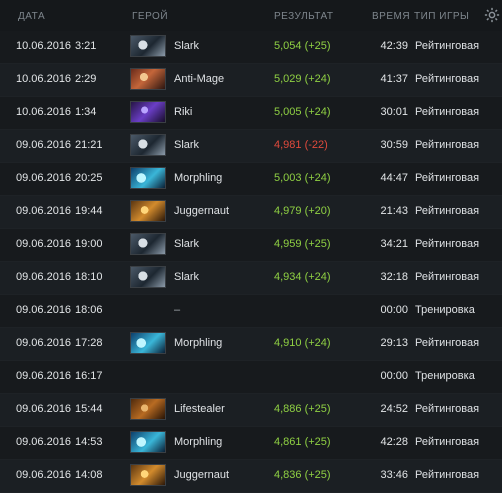  Describe the element at coordinates (303, 16) in the screenshot. I see `column-header-result: РЕЗУЛЬТАТ` at that location.